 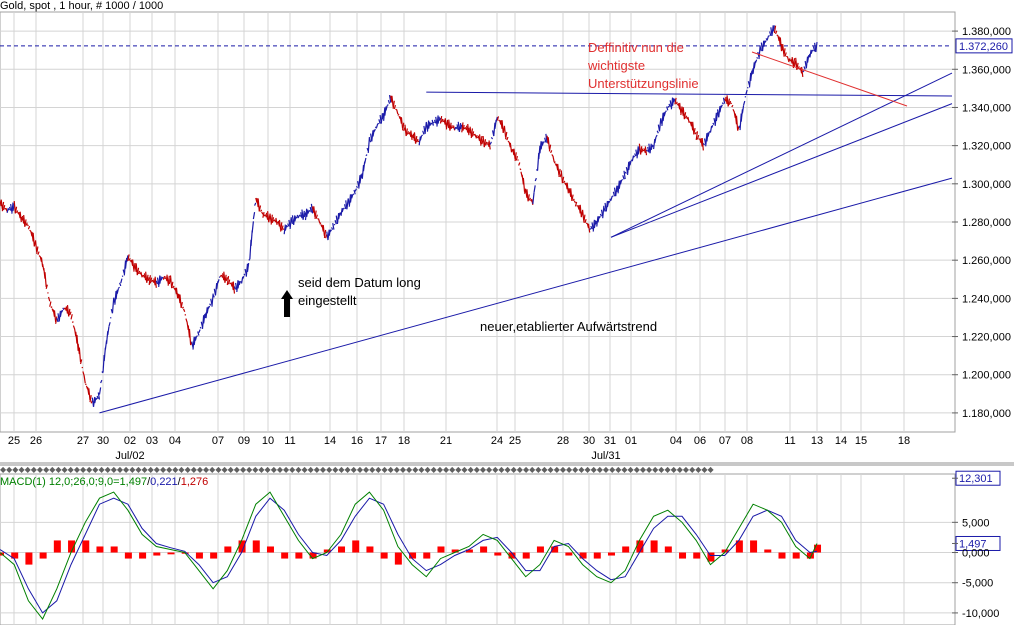 What do you see at coordinates (610, 441) in the screenshot?
I see `price-x-tick-label: 31` at bounding box center [610, 441].